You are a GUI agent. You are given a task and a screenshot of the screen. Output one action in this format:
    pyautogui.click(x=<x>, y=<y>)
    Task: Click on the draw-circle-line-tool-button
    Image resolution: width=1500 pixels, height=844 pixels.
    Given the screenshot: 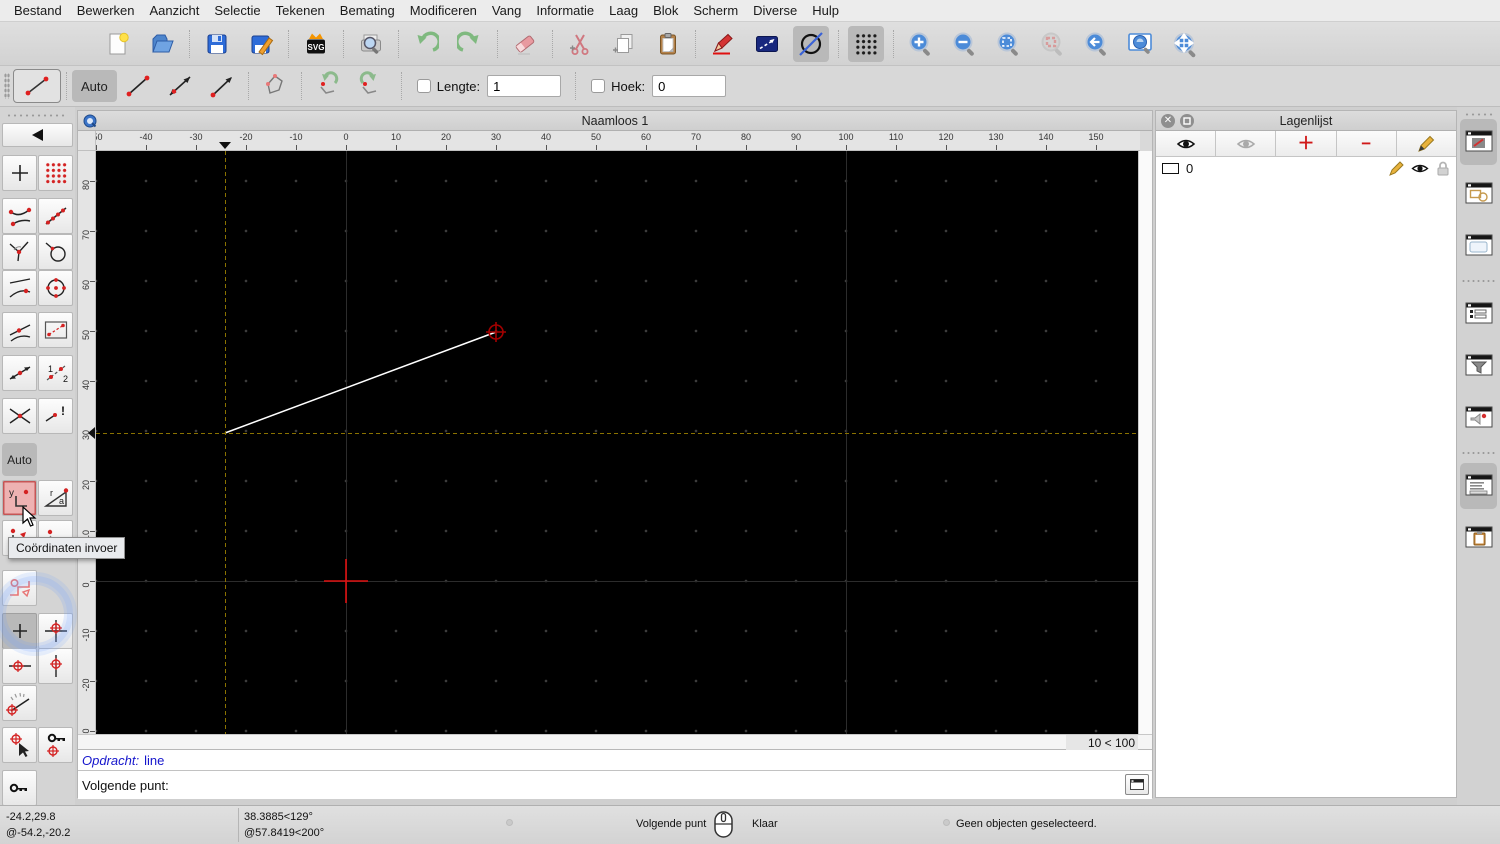 What is the action you would take?
    pyautogui.click(x=811, y=43)
    